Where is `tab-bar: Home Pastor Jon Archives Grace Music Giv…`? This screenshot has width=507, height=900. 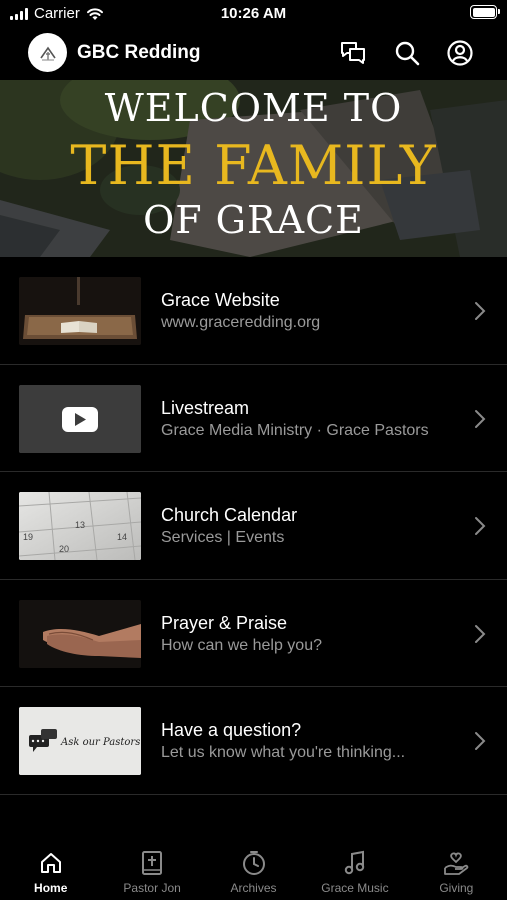
tab-bar: Home Pastor Jon Archives Grace Music Giv… is located at coordinates (253, 870).